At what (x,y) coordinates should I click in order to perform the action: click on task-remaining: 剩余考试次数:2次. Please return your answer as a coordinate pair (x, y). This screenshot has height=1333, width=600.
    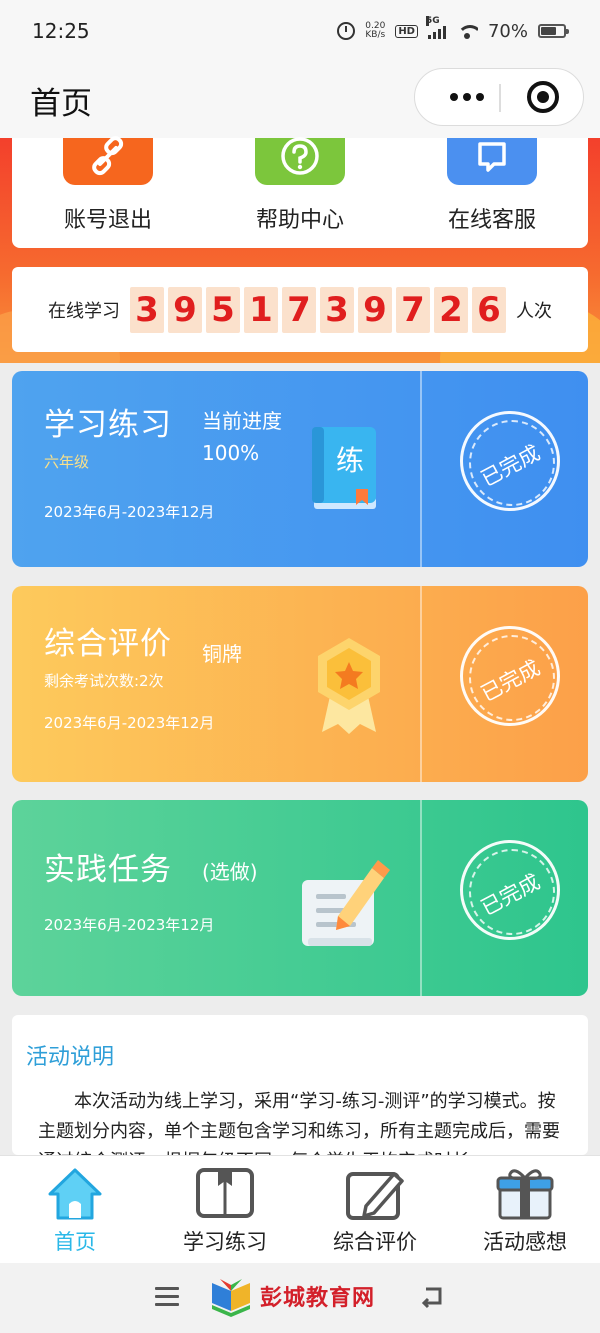
    Looking at the image, I should click on (104, 681).